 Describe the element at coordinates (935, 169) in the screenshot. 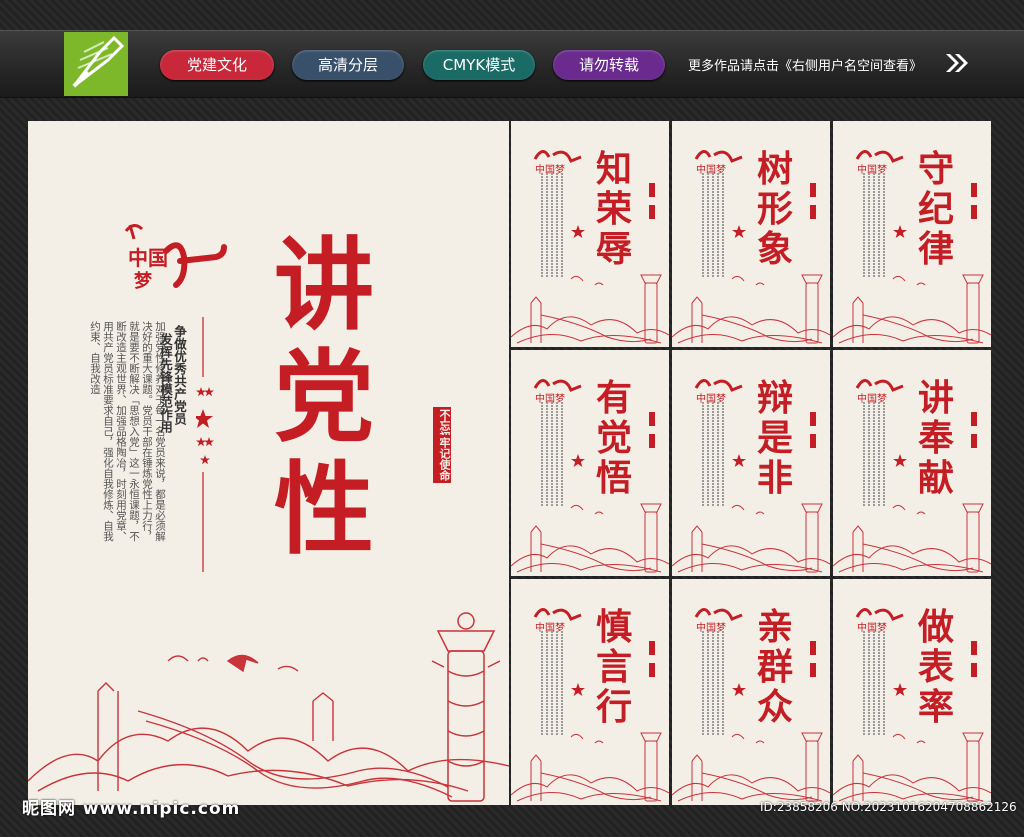

I see `card-char: 守` at that location.